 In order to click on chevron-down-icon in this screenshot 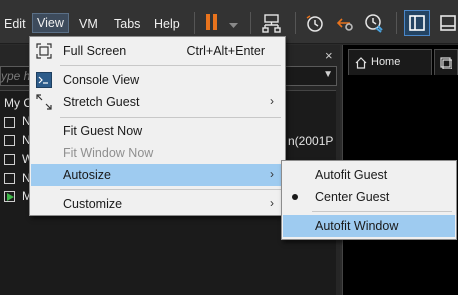, I will do `click(233, 23)`.